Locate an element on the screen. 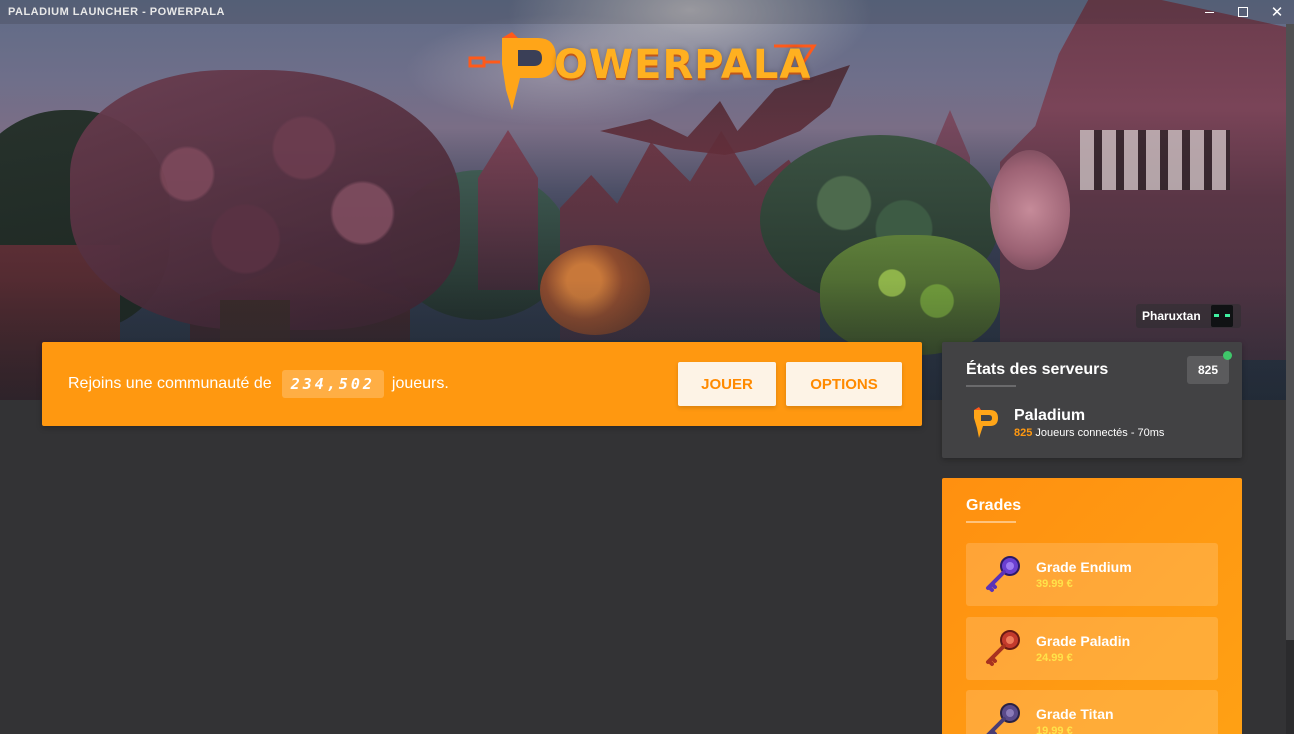 The width and height of the screenshot is (1294, 734). grade-price: 24.99 € is located at coordinates (1054, 658).